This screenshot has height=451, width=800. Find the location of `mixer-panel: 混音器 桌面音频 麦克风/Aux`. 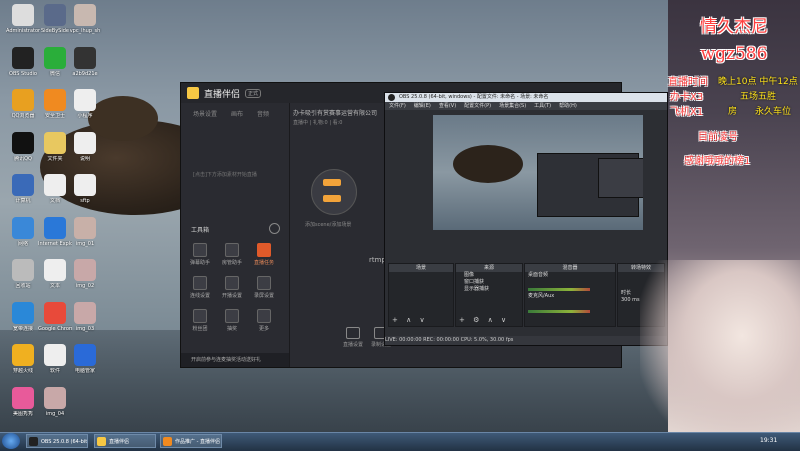

mixer-panel: 混音器 桌面音频 麦克风/Aux is located at coordinates (570, 295).